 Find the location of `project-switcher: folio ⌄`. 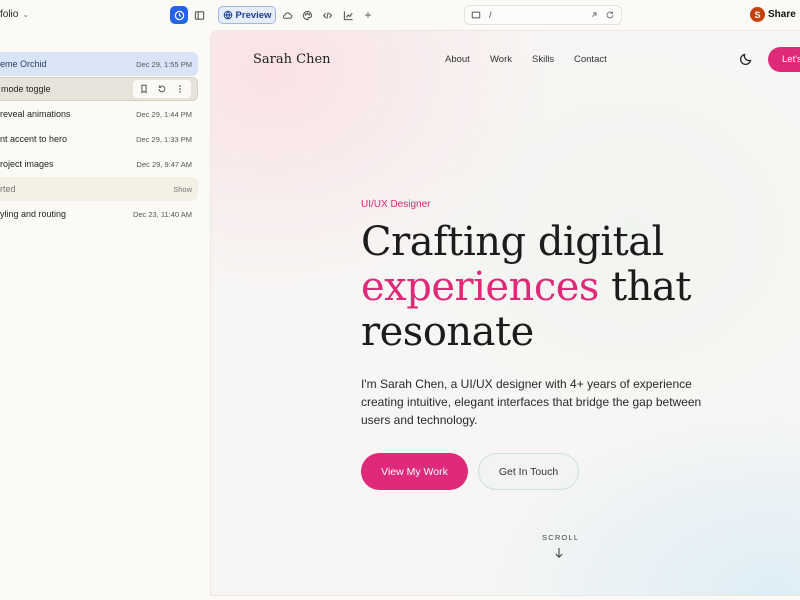

project-switcher: folio ⌄ is located at coordinates (14, 14).